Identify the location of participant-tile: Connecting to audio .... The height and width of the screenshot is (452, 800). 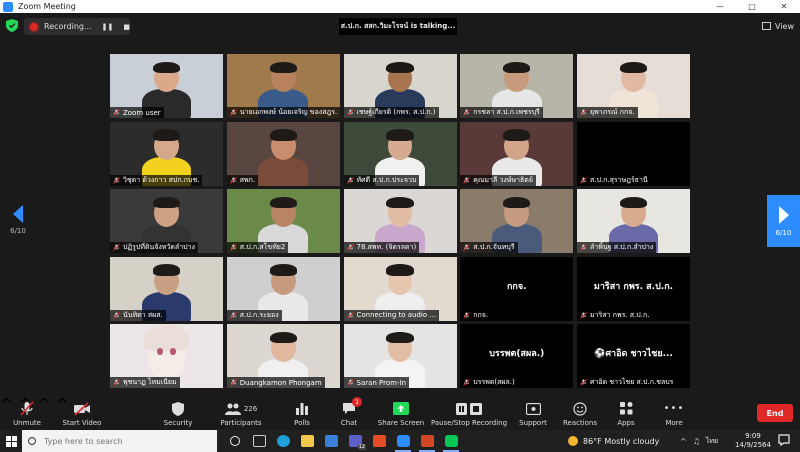
(400, 288).